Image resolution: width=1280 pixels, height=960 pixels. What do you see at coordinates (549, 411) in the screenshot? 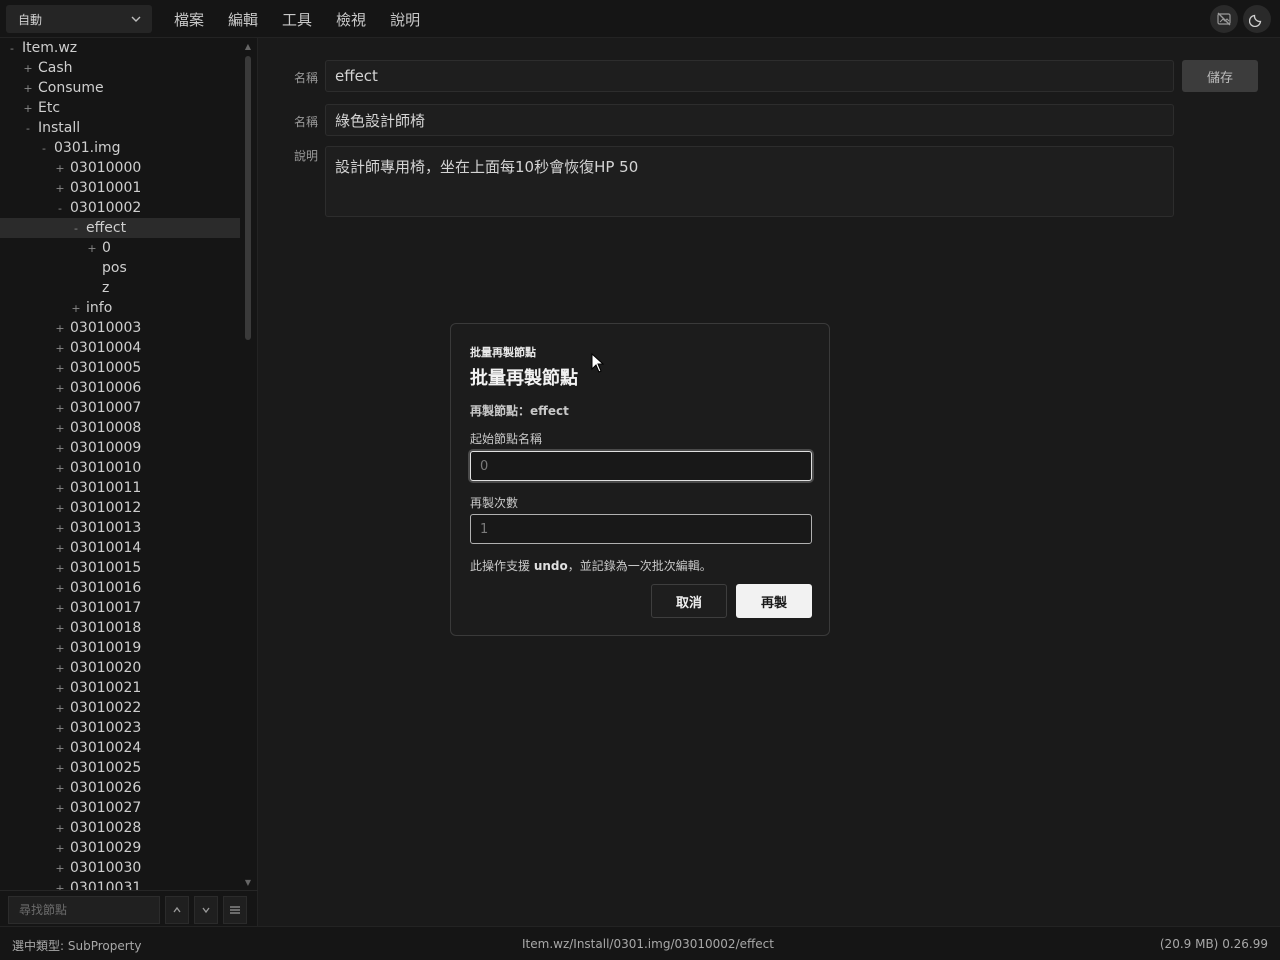
I see `dialog-target-node: effect` at bounding box center [549, 411].